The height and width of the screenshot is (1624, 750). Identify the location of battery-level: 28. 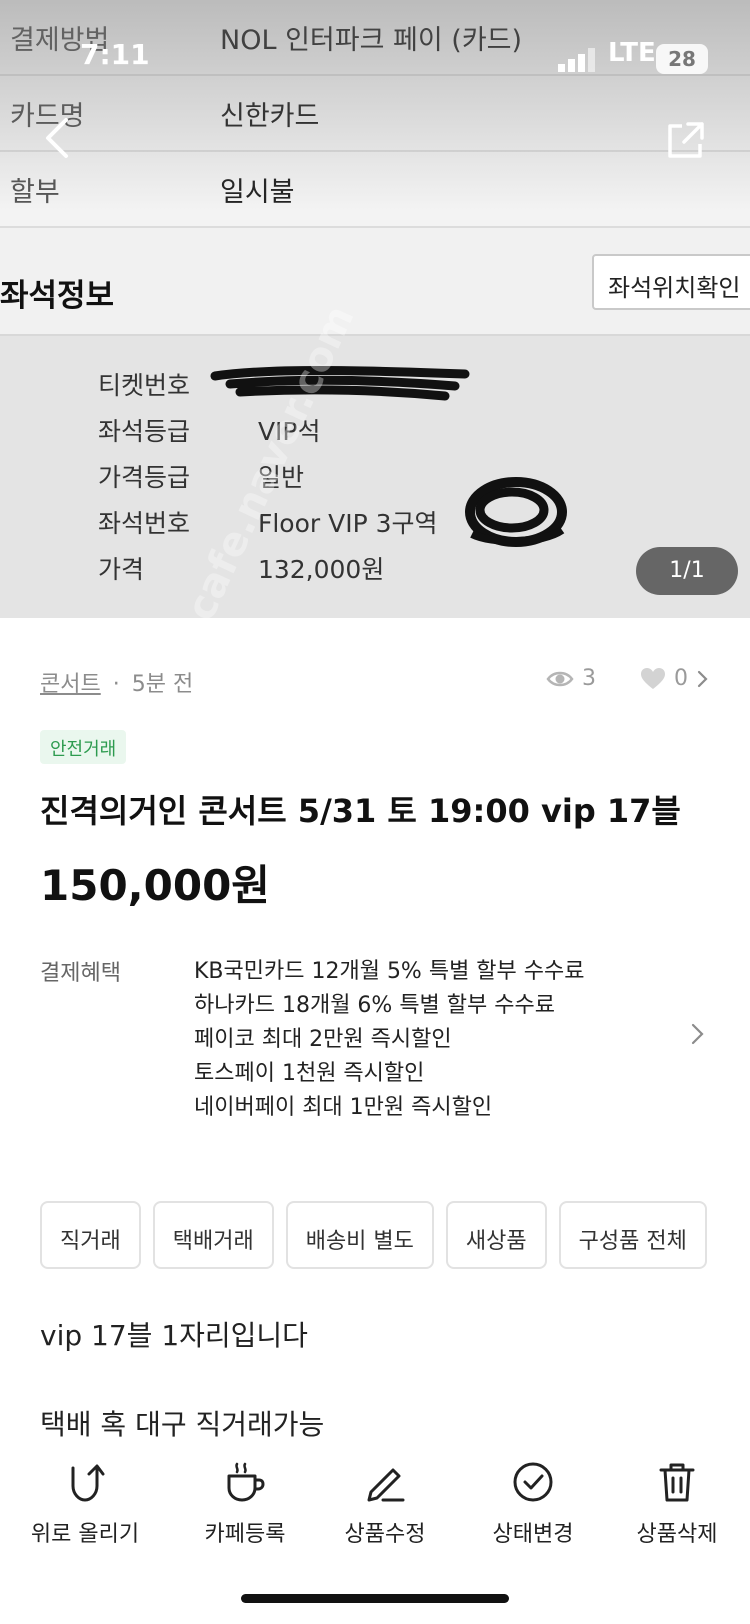
(682, 59).